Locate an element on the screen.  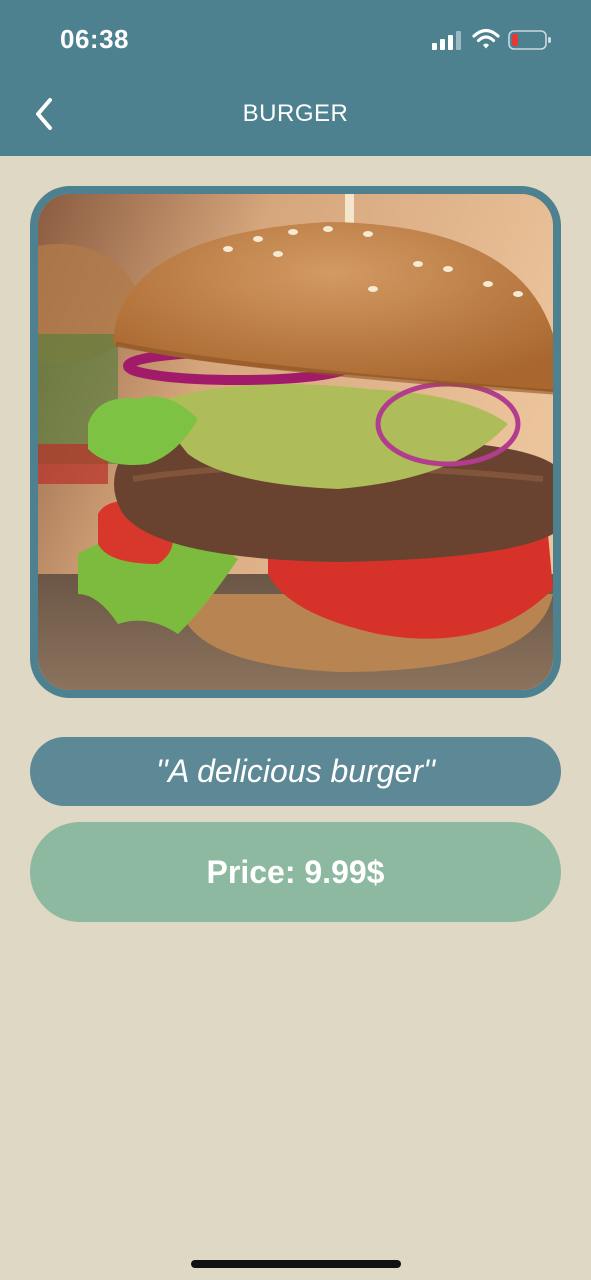
page-title: BURGER is located at coordinates (295, 113).